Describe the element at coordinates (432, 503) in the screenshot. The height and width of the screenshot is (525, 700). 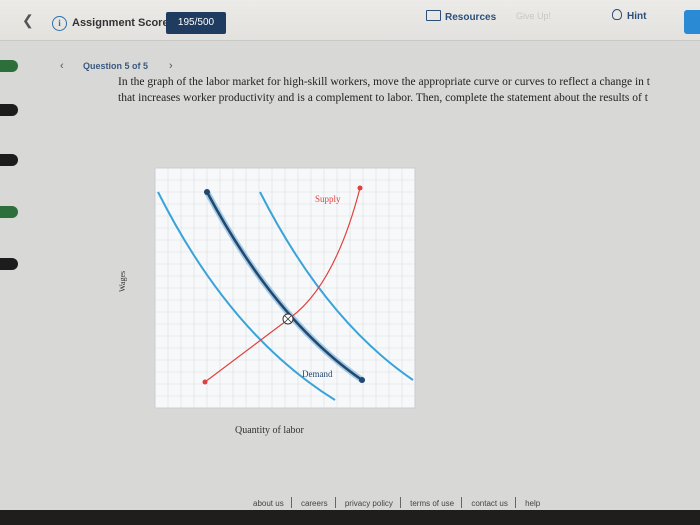
I see `footer-link-terms: terms of use` at that location.